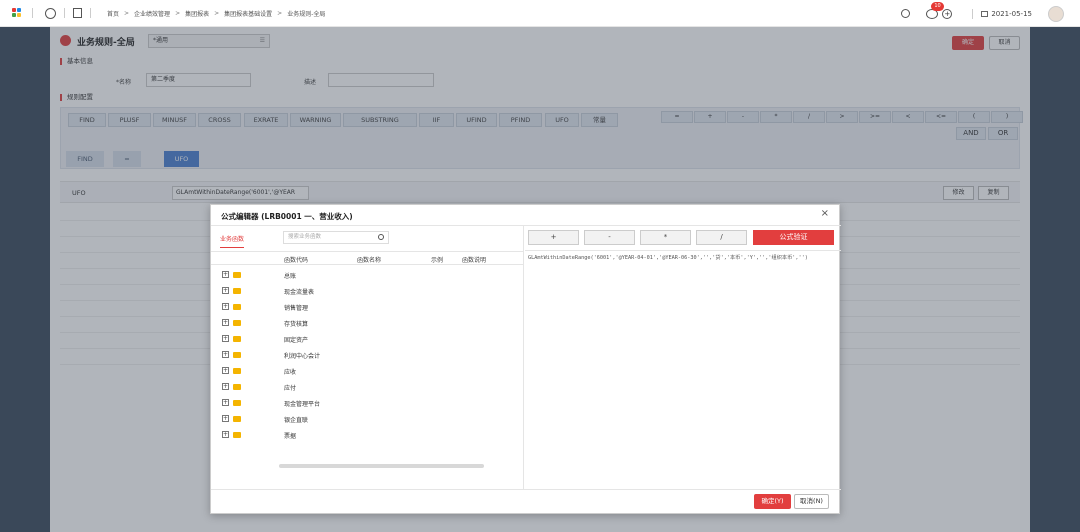 Image resolution: width=1080 pixels, height=532 pixels. I want to click on col-description: 函数说明, so click(474, 260).